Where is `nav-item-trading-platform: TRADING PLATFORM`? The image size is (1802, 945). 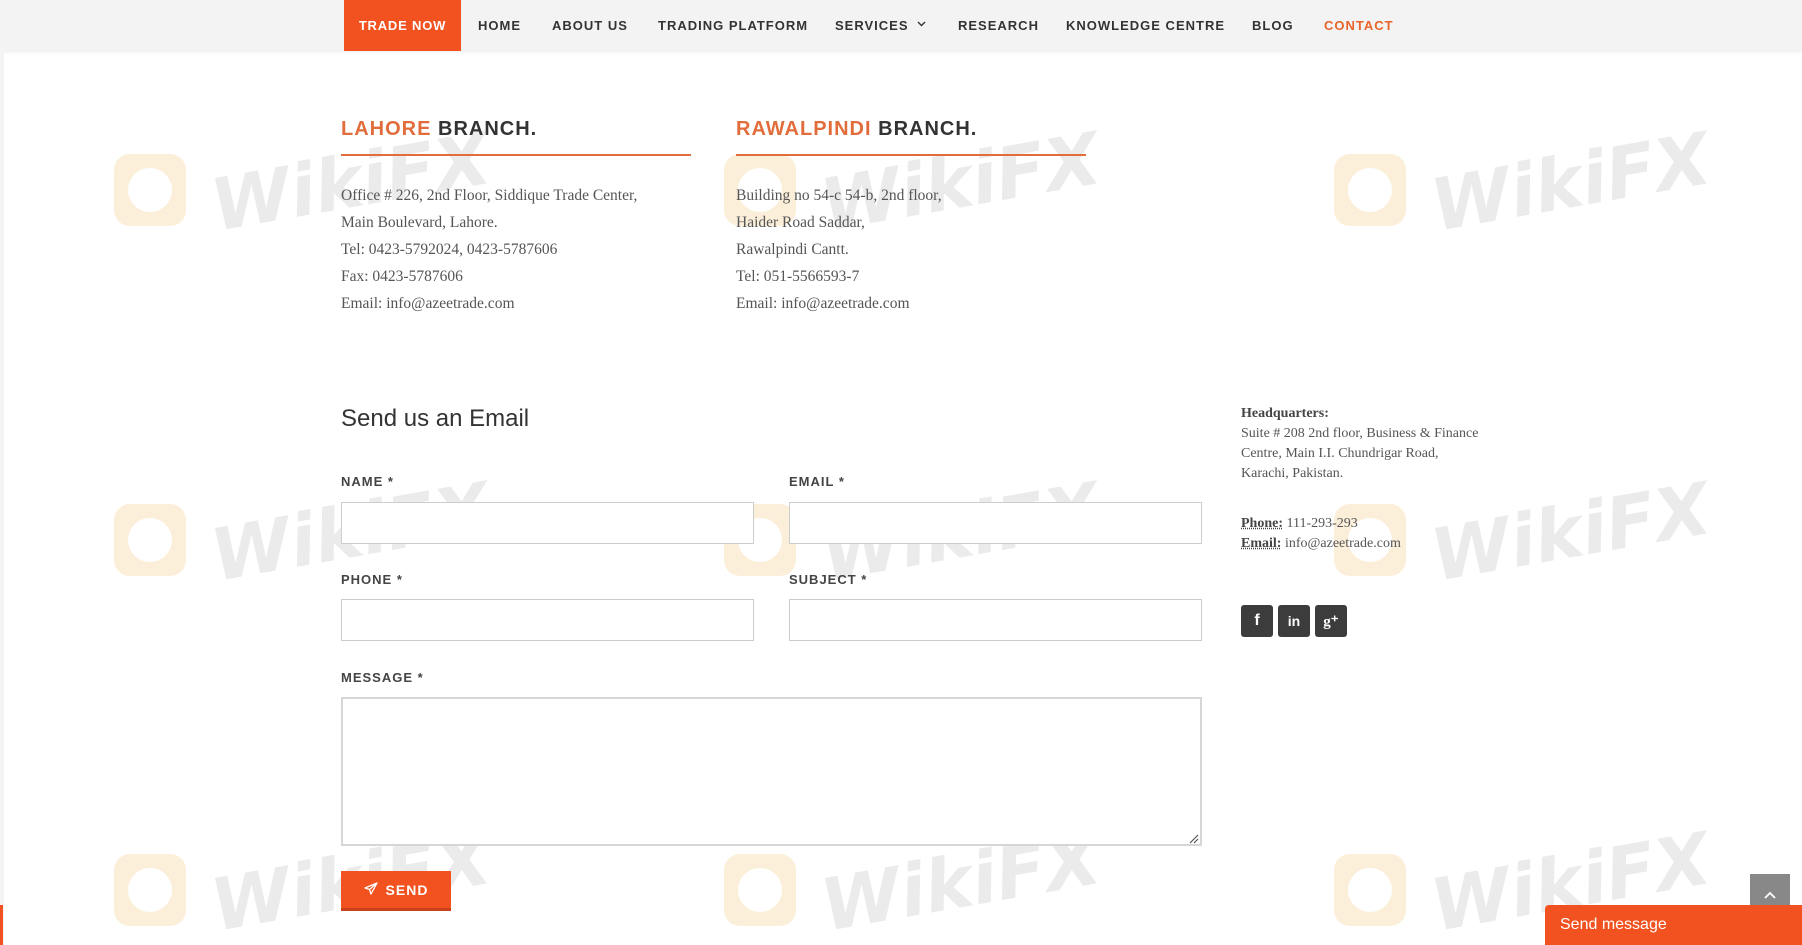 nav-item-trading-platform: TRADING PLATFORM is located at coordinates (733, 25).